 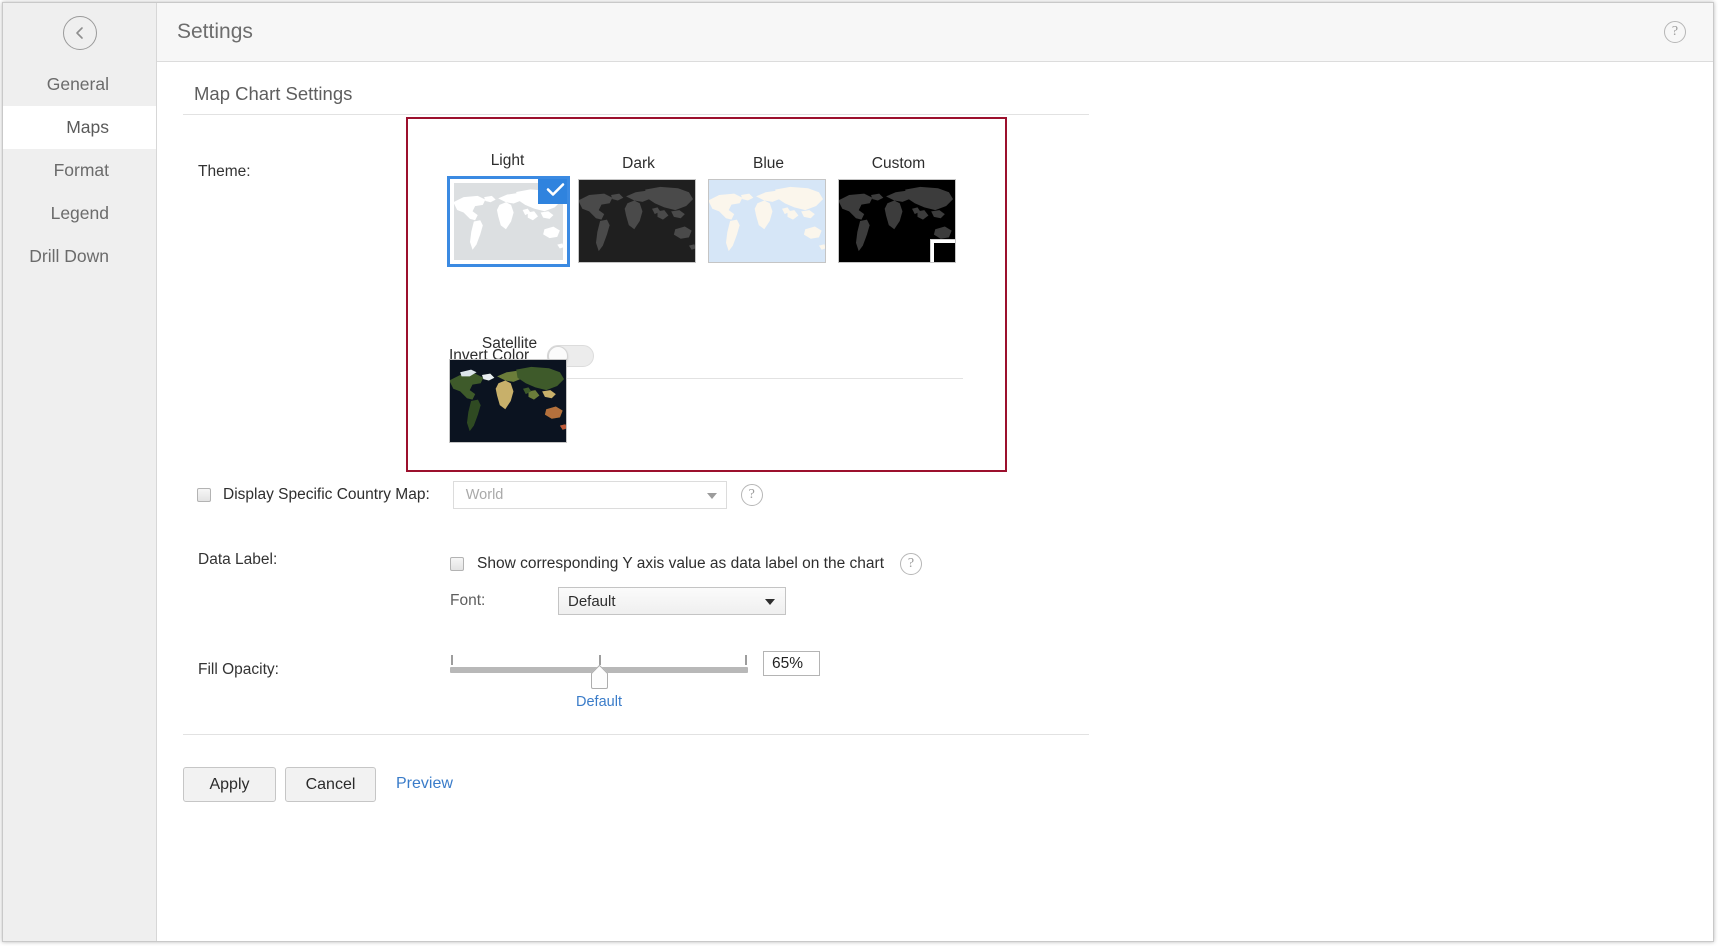 I want to click on page-title: Settings, so click(x=215, y=31).